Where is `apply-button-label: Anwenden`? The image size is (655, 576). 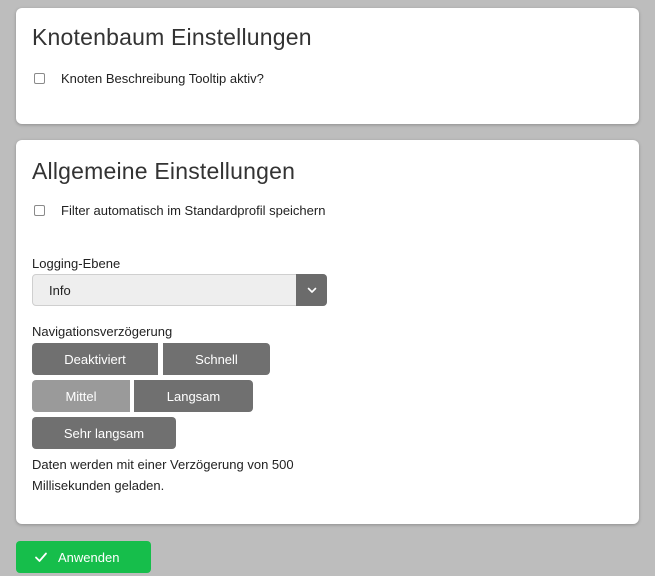 apply-button-label: Anwenden is located at coordinates (89, 557).